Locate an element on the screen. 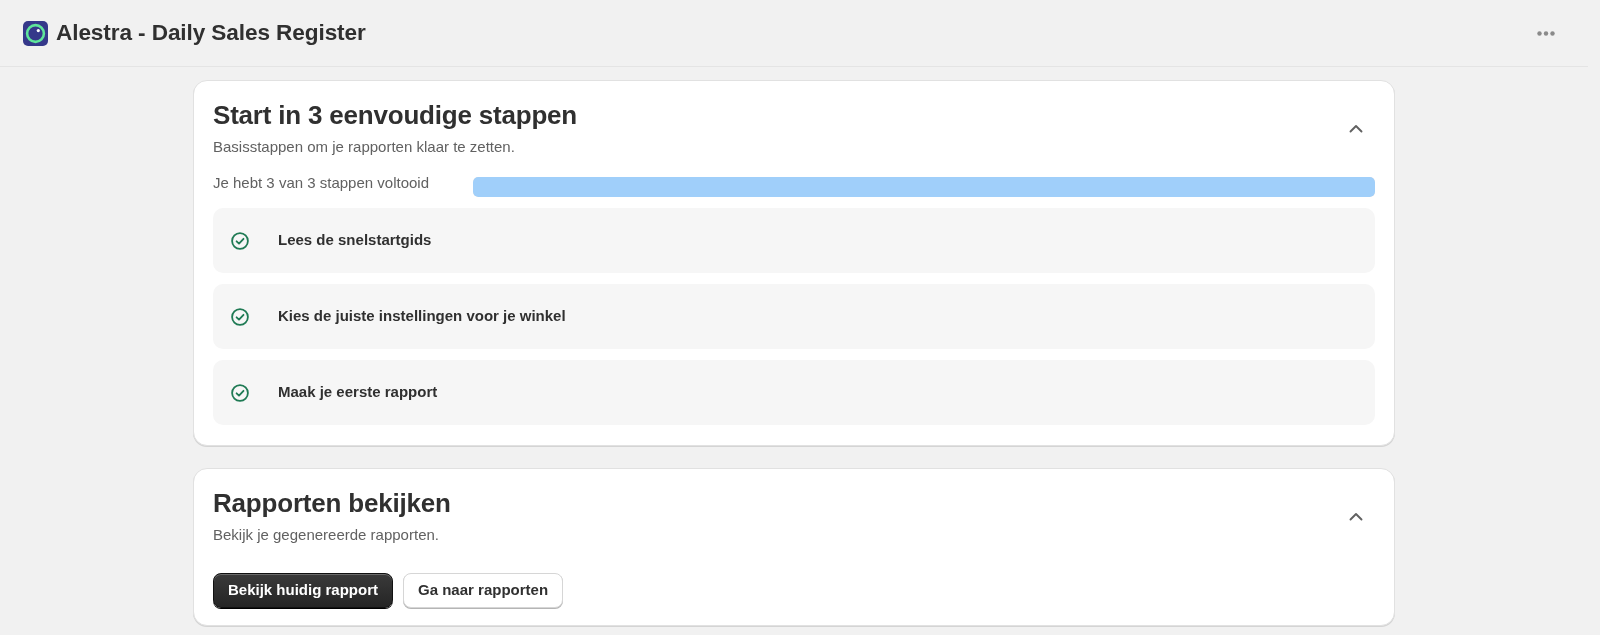  checklist-item: Maak je eerste rapport is located at coordinates (794, 392).